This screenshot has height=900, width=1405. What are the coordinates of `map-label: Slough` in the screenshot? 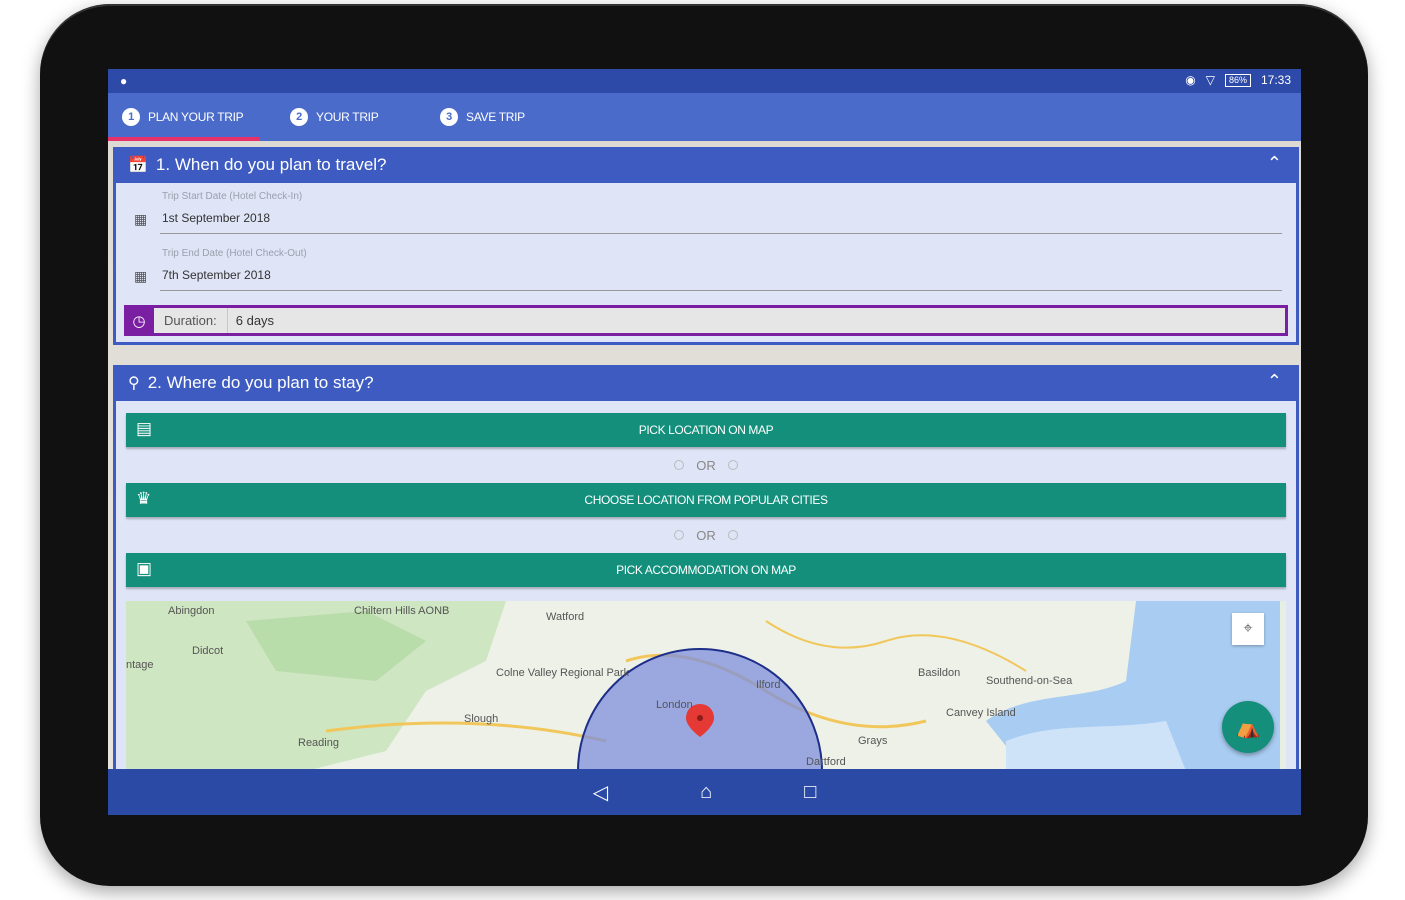 It's located at (481, 719).